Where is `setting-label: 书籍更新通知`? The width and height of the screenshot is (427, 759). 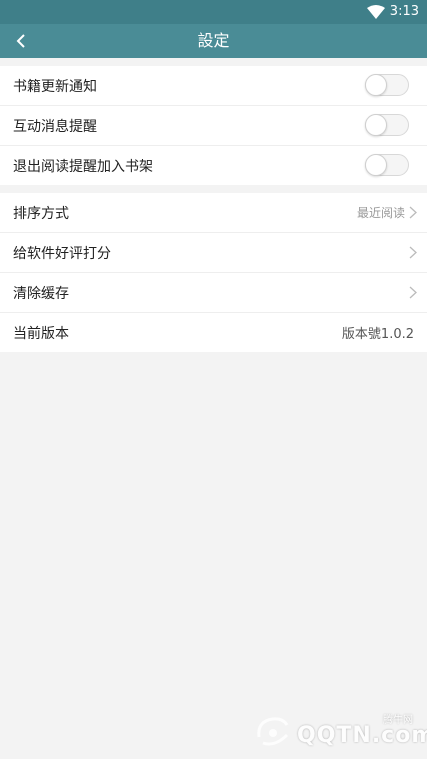
setting-label: 书籍更新通知 is located at coordinates (55, 86).